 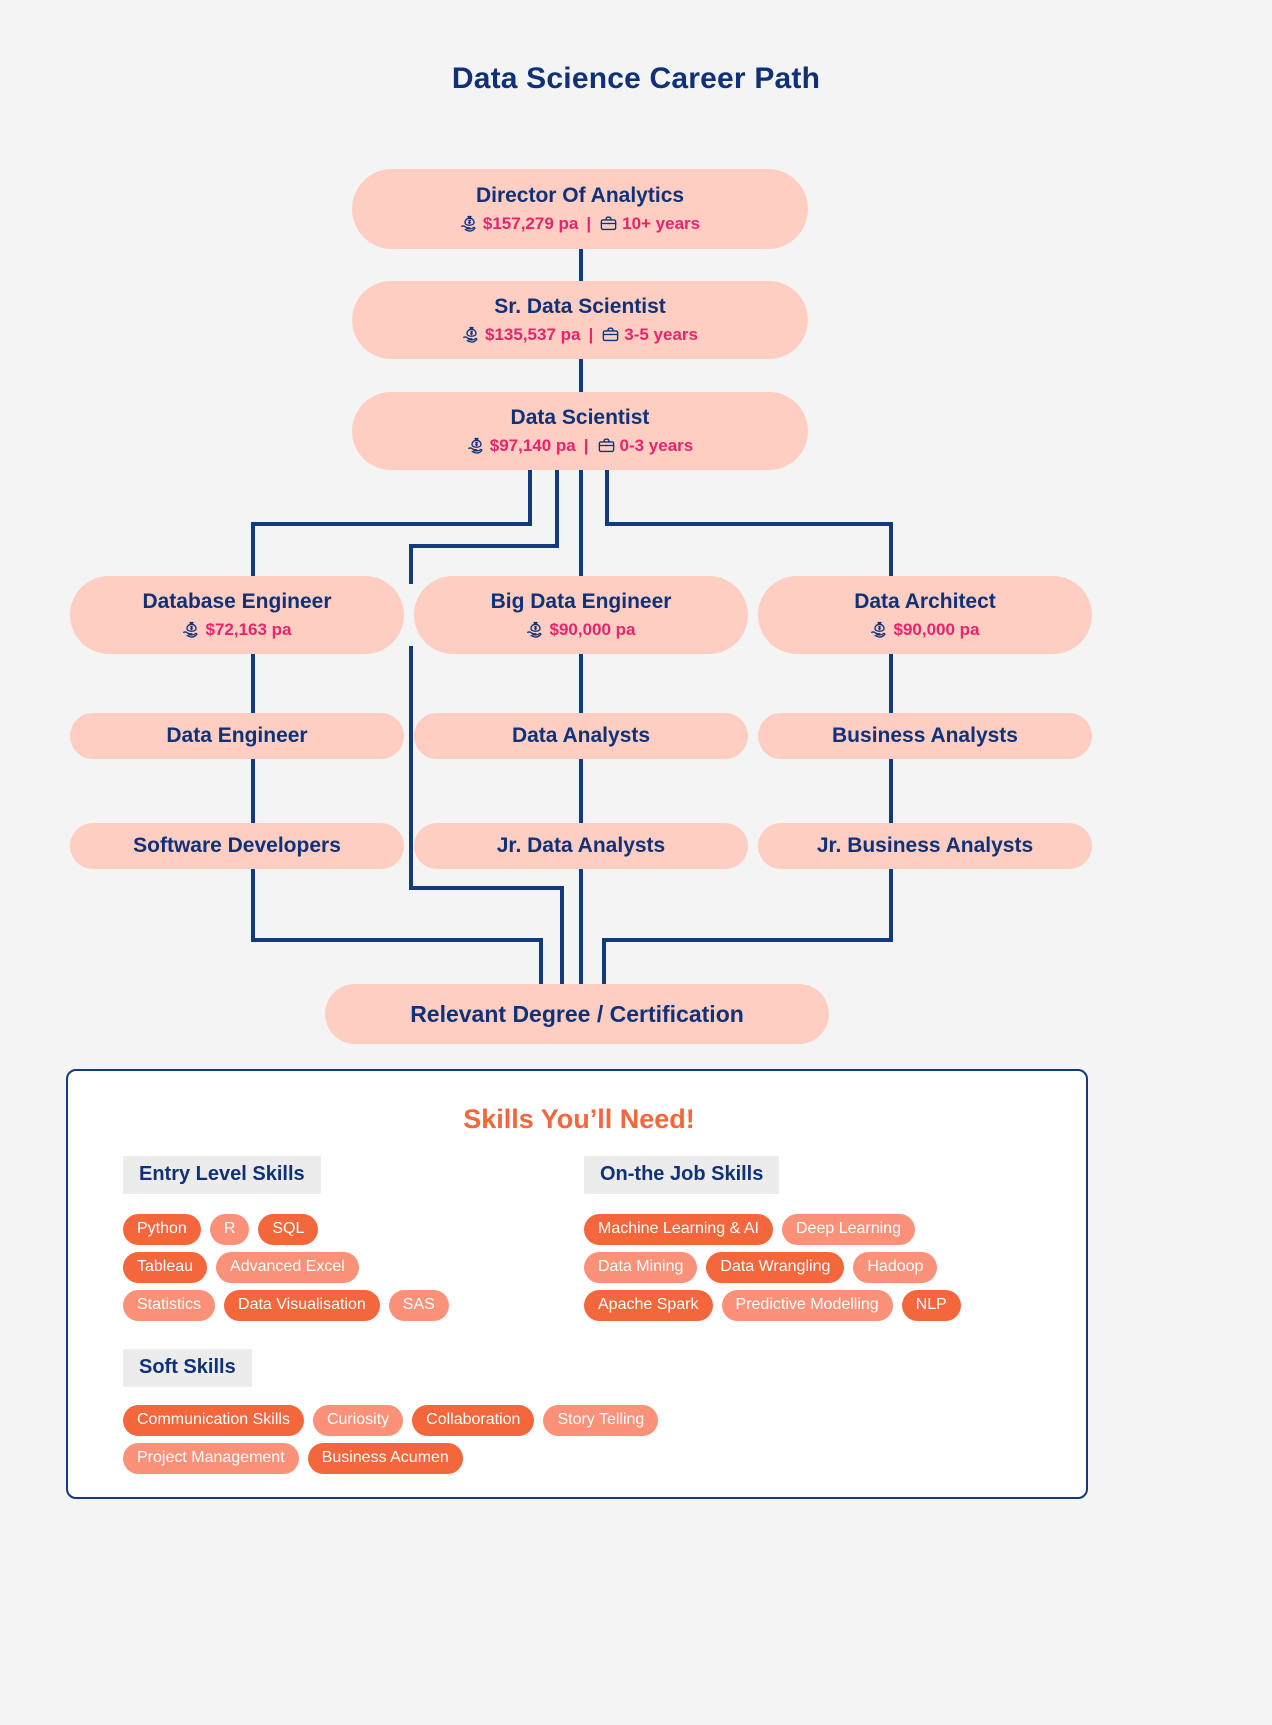 I want to click on entry-skill-row-1: Python R SQL, so click(x=221, y=1230).